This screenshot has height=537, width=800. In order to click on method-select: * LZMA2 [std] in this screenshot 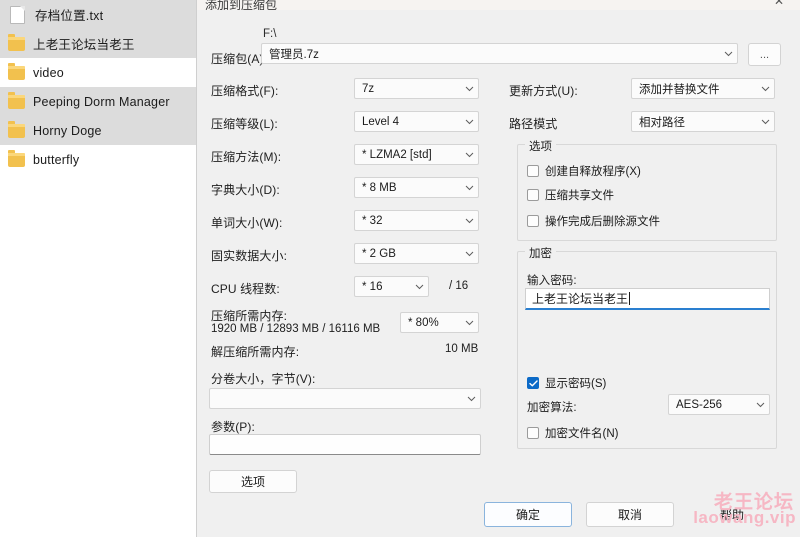, I will do `click(416, 154)`.